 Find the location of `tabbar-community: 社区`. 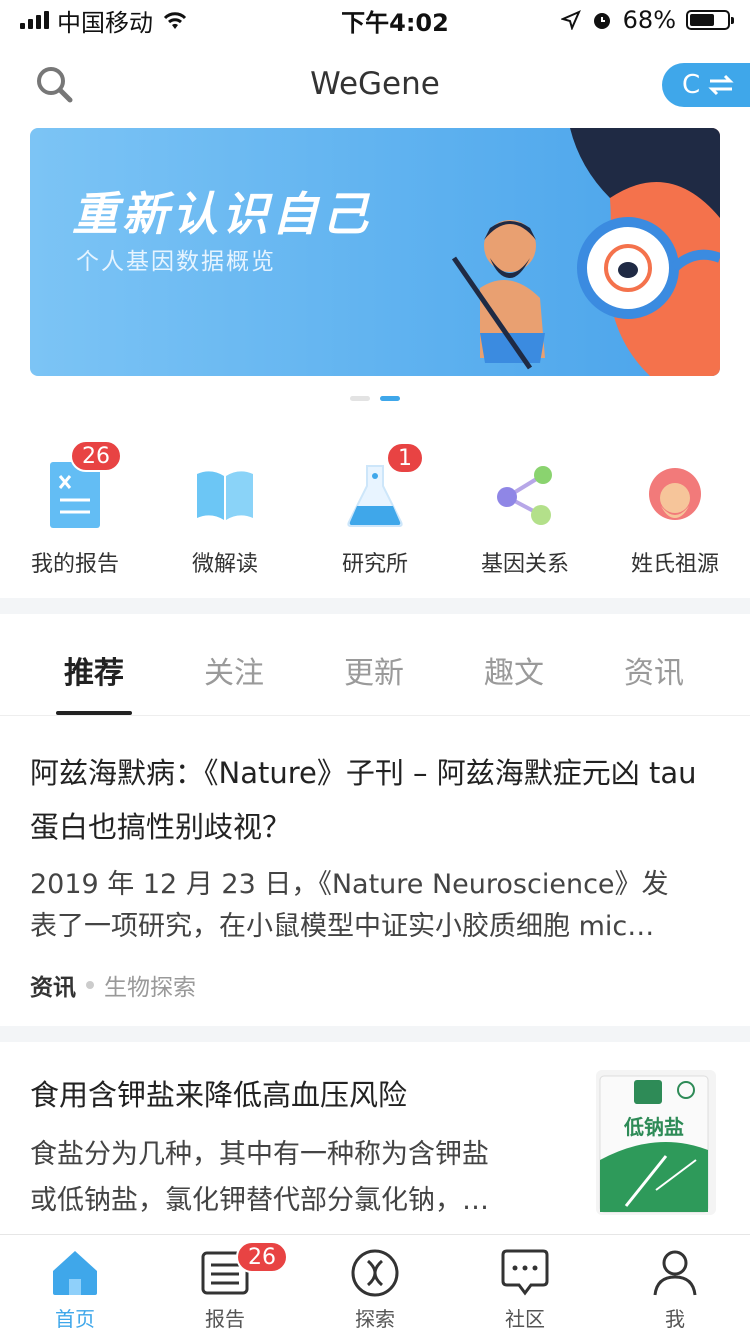

tabbar-community: 社区 is located at coordinates (525, 1284).